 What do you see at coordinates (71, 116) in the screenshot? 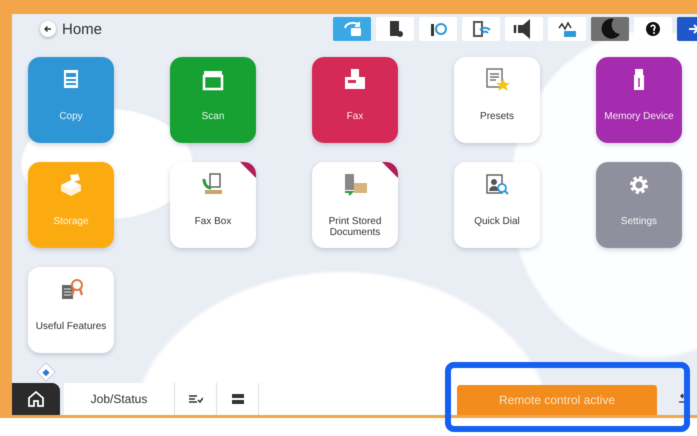
I see `tile-label: Copy` at bounding box center [71, 116].